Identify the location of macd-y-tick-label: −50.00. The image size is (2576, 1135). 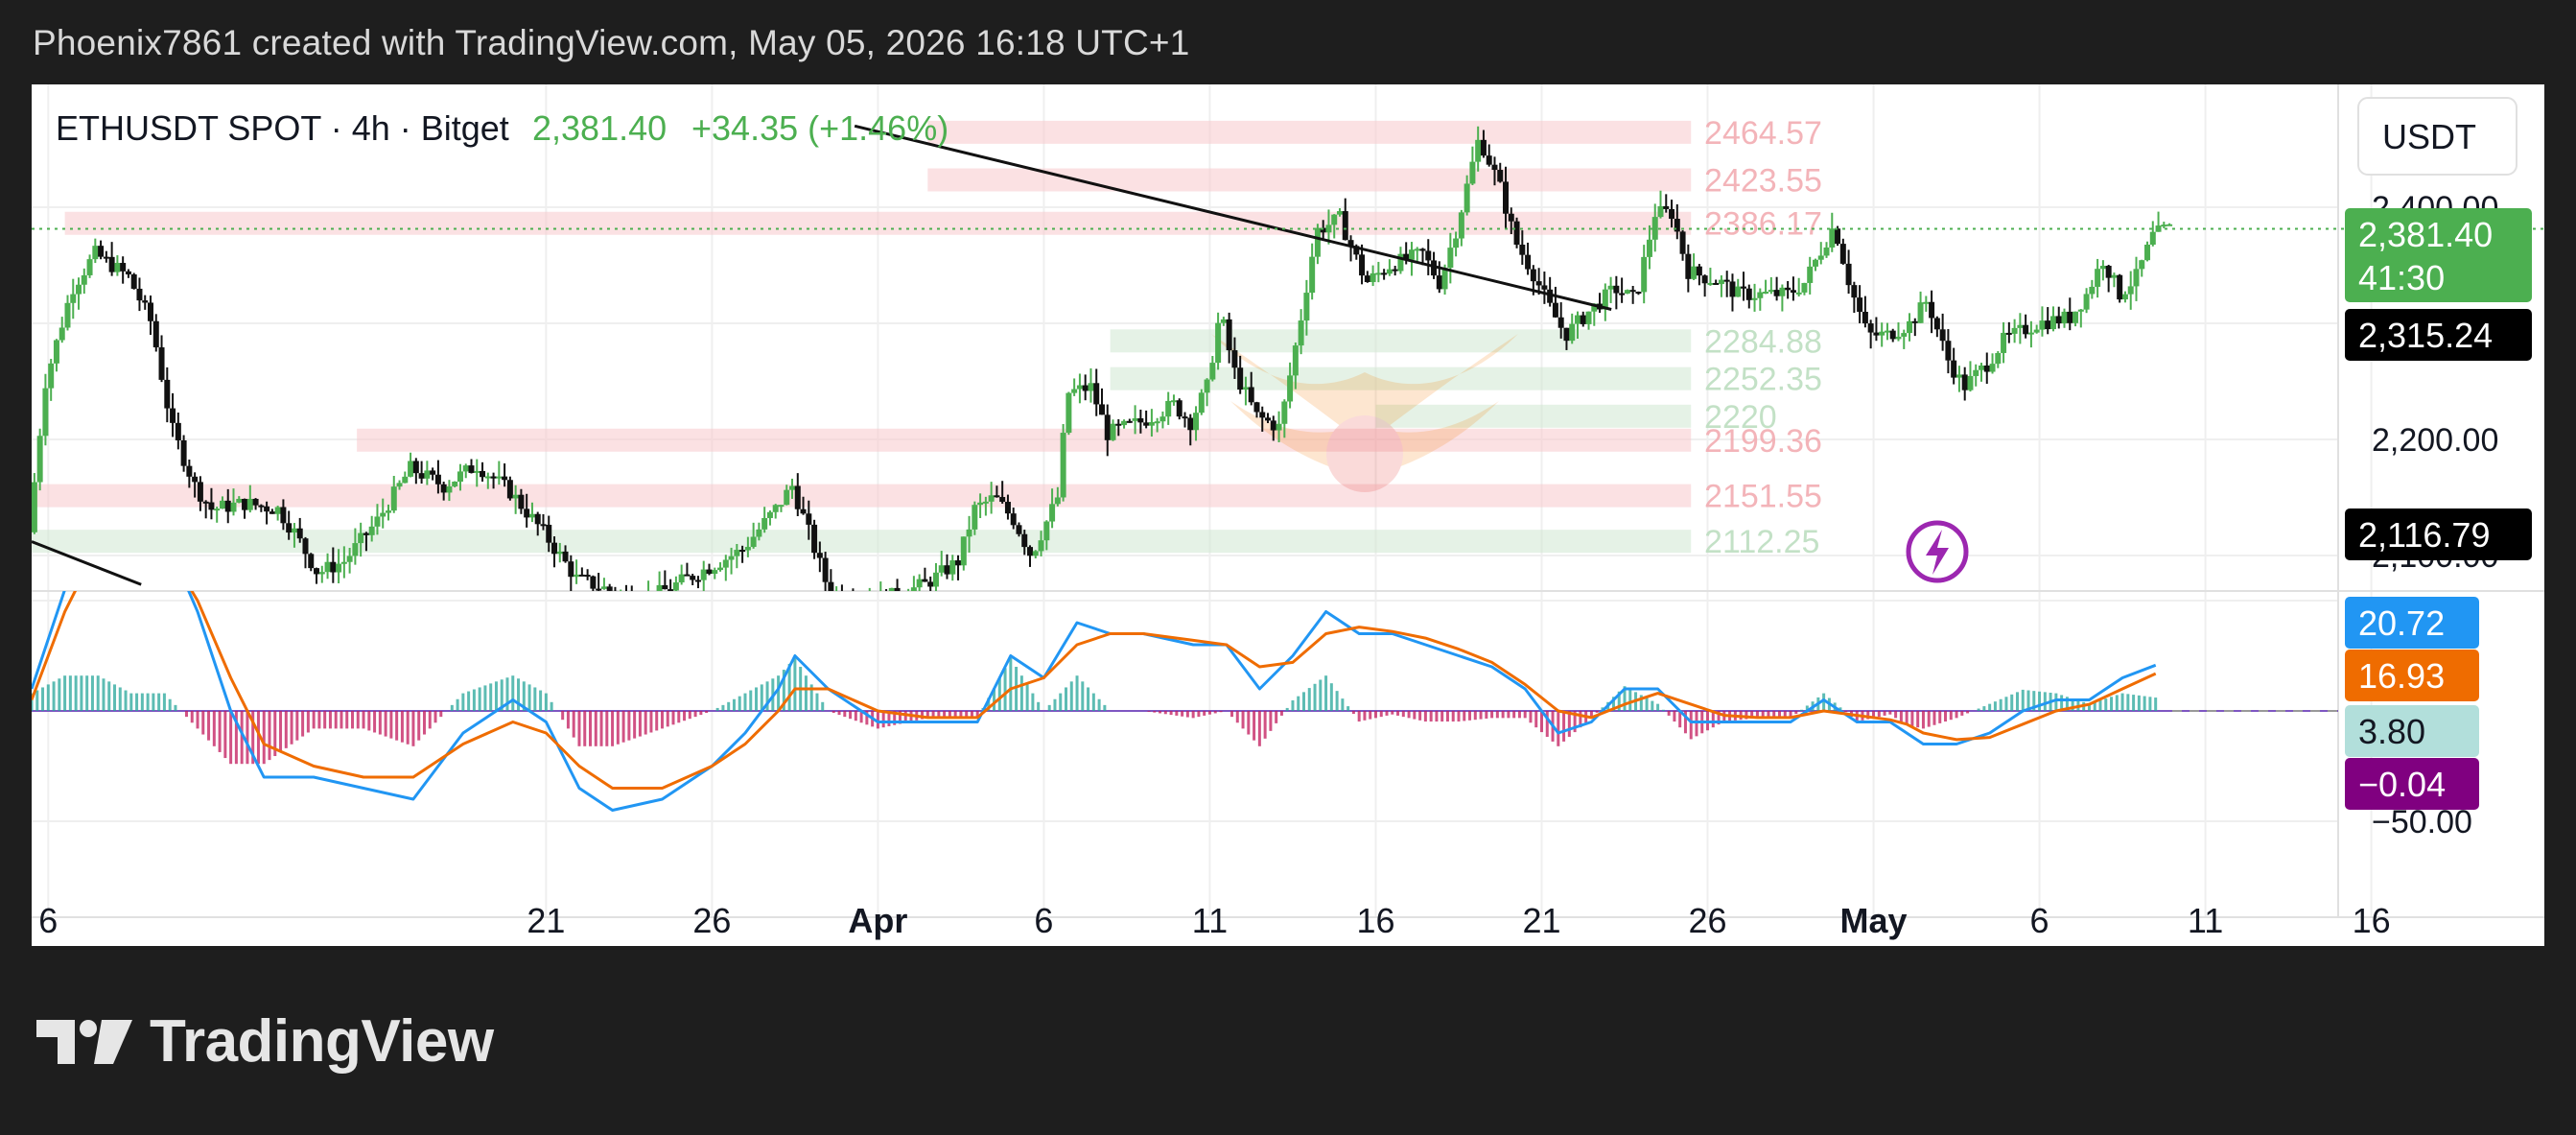
(2422, 822).